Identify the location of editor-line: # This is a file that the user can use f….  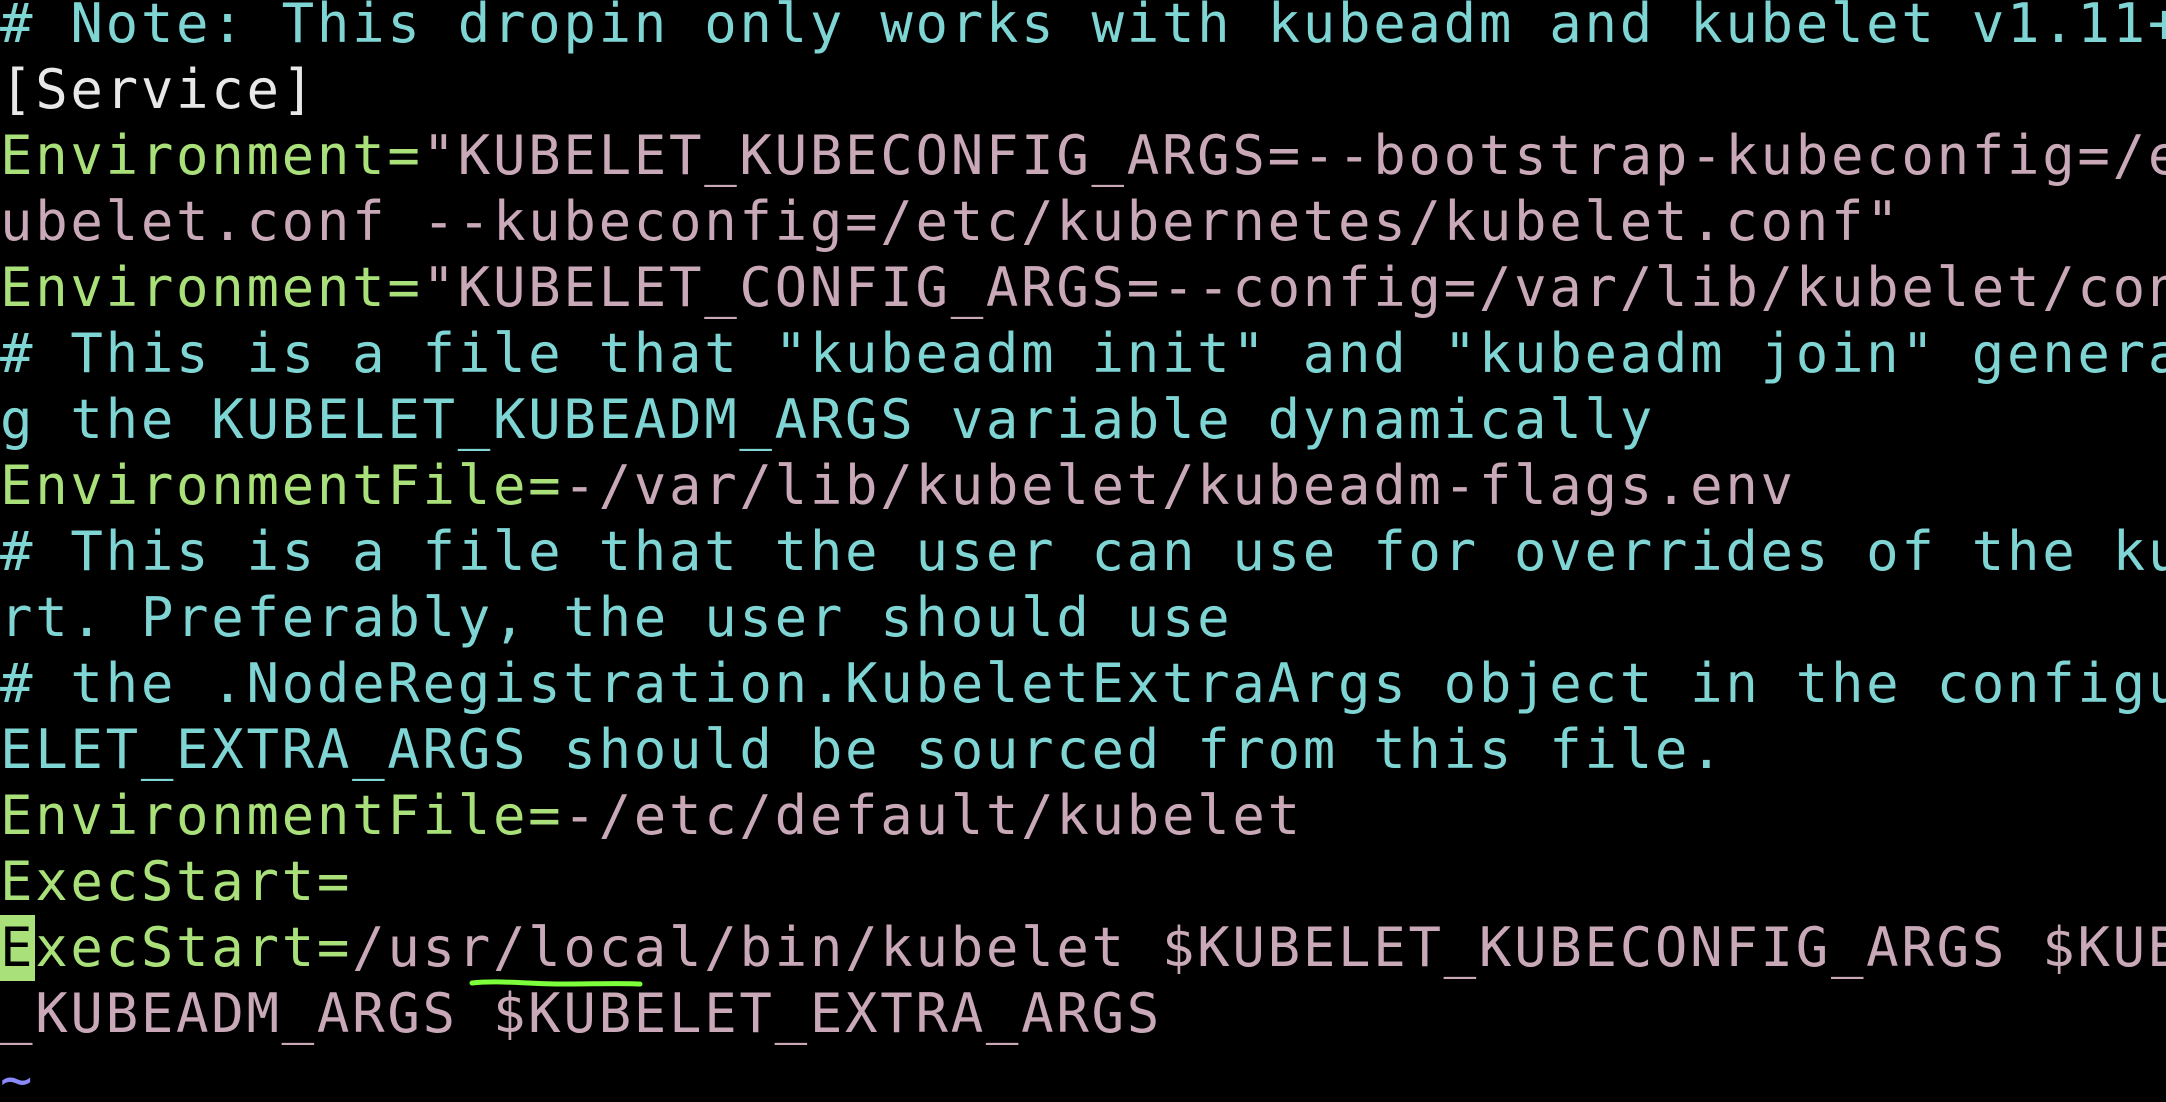
(1083, 552).